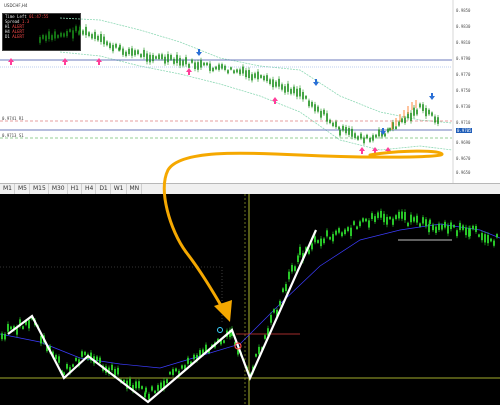  What do you see at coordinates (13, 135) in the screenshot?
I see `level-label: 0.9713 S1` at bounding box center [13, 135].